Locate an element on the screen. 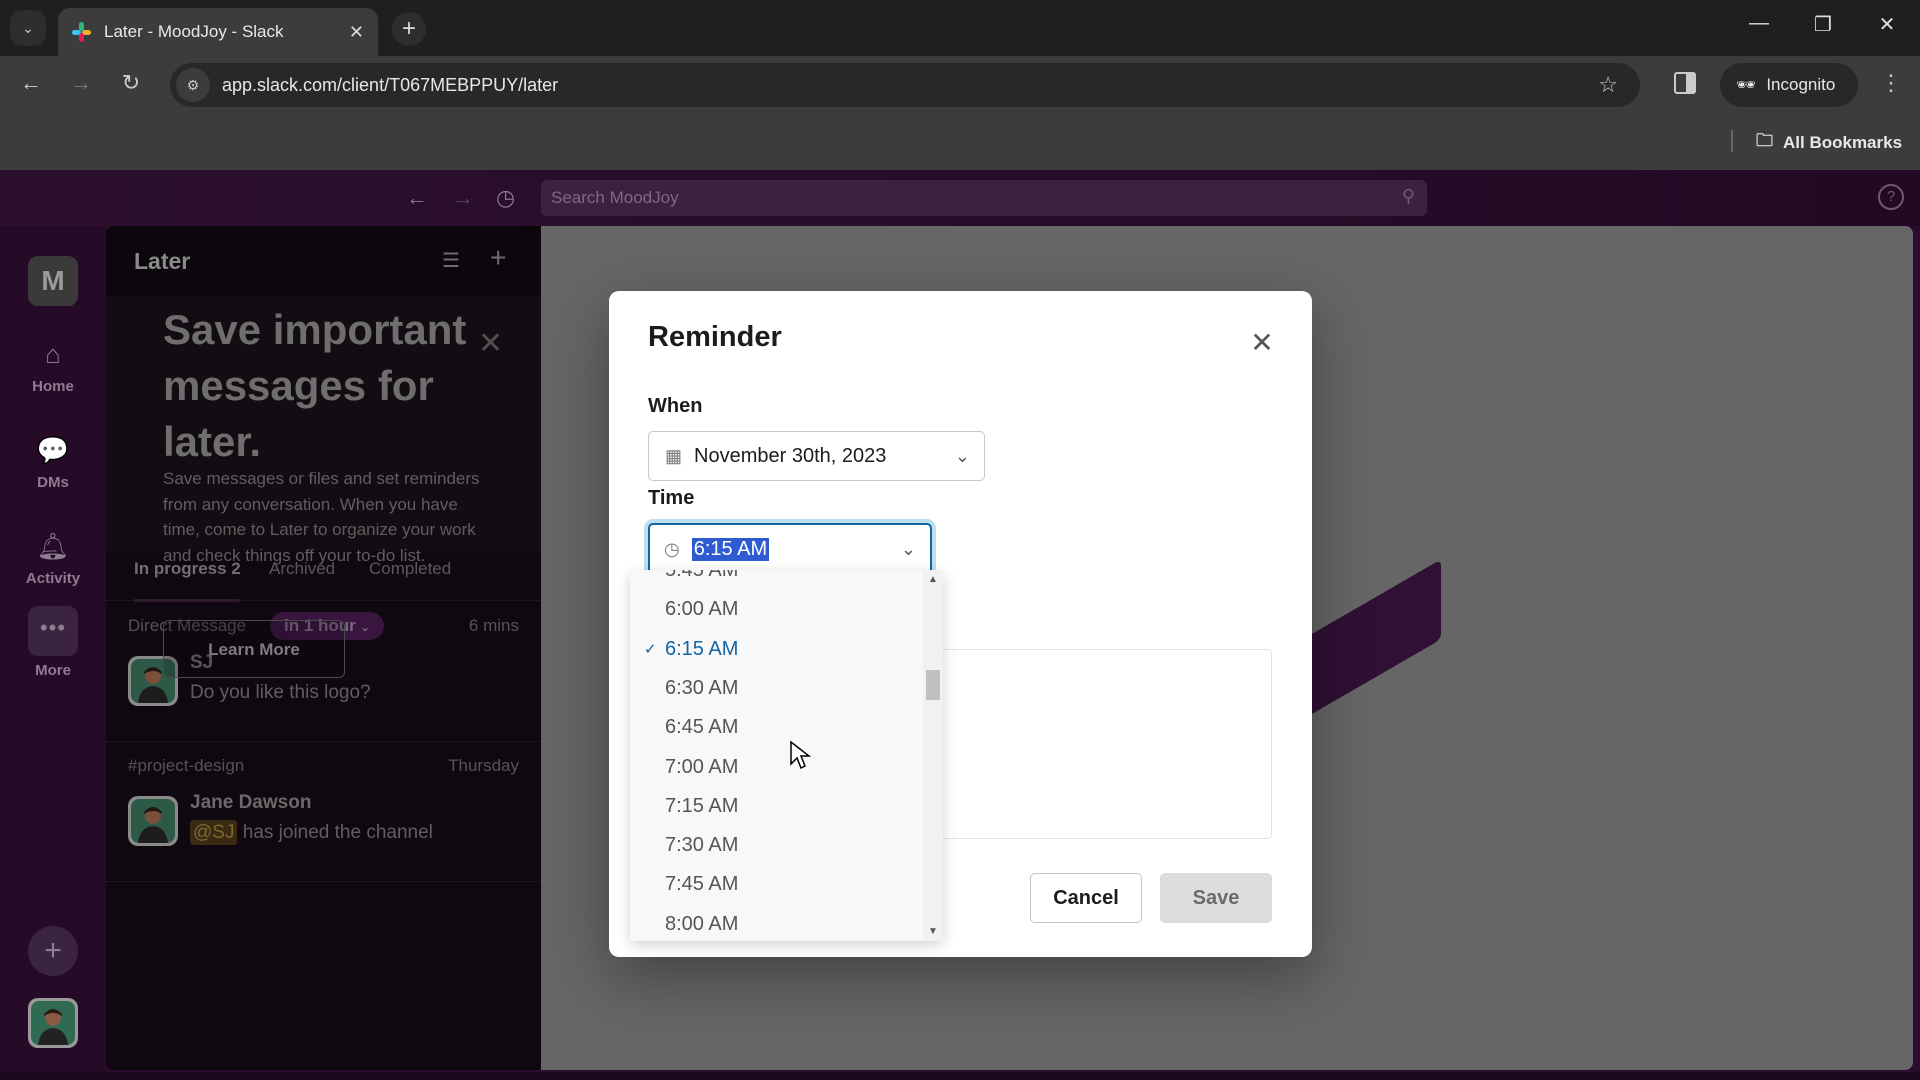 The image size is (1920, 1080). close-modal-button: ✕ is located at coordinates (1262, 343).